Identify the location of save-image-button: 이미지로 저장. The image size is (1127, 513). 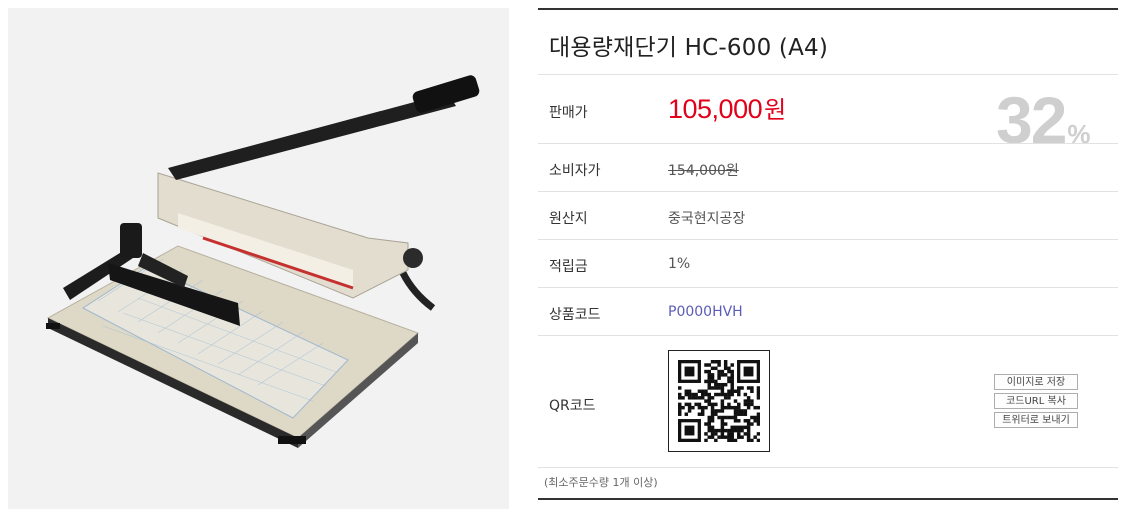
(1036, 382).